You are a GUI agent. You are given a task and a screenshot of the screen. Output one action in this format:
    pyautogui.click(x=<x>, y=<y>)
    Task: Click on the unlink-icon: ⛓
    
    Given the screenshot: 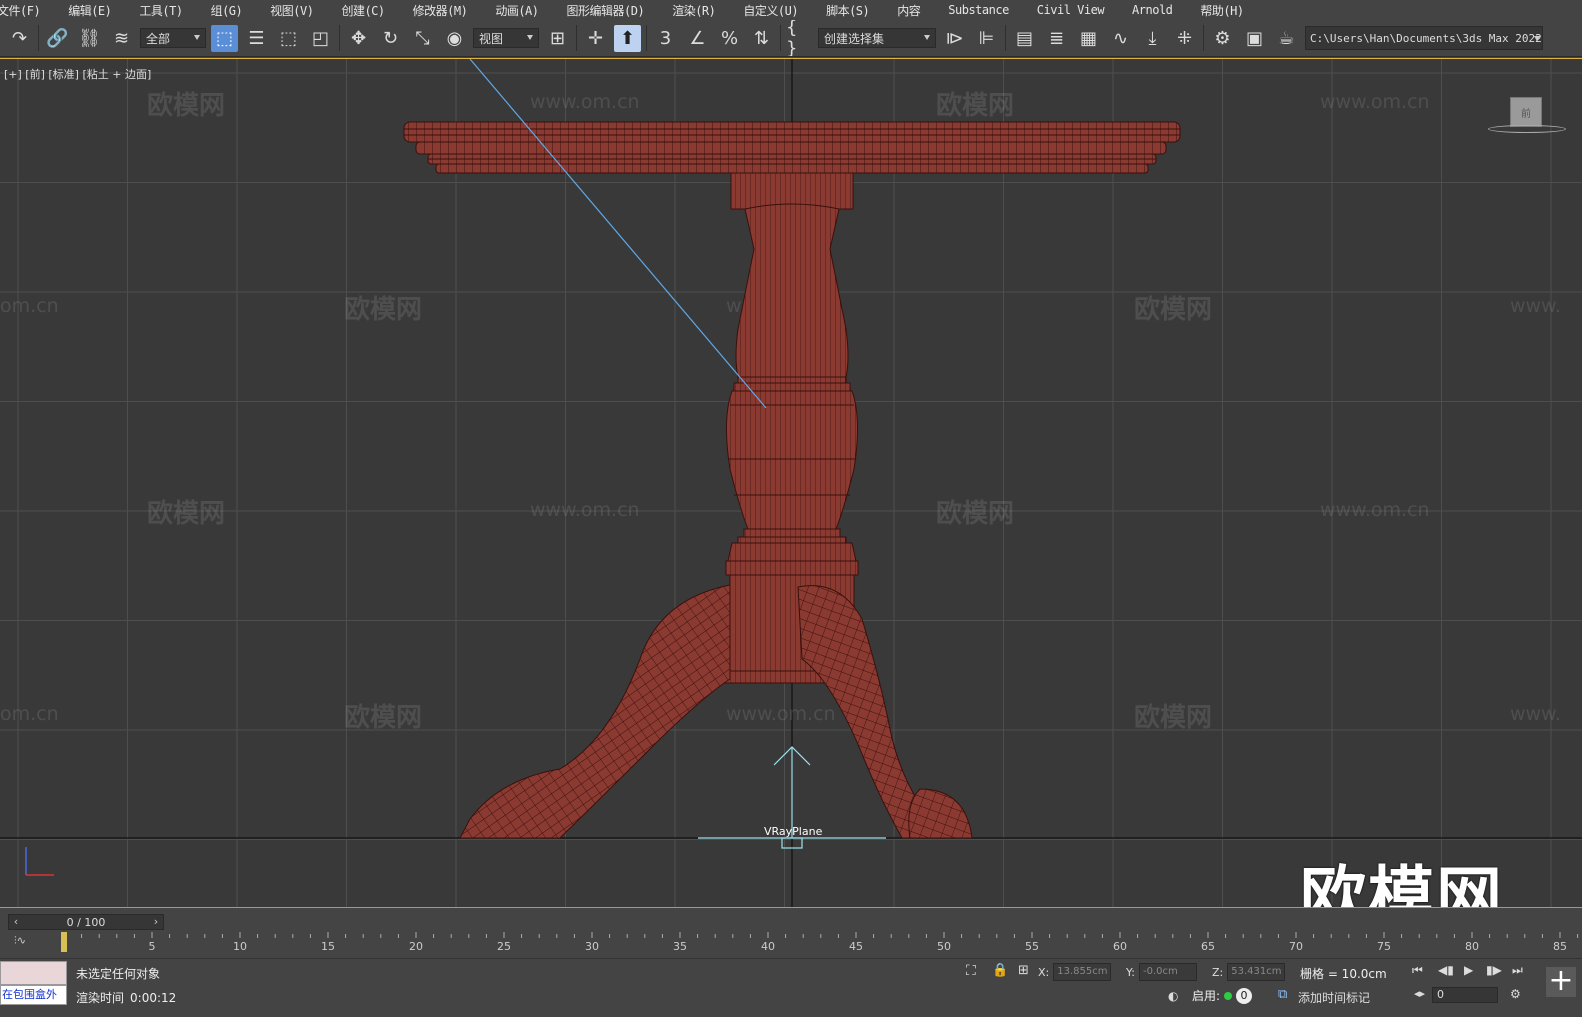 What is the action you would take?
    pyautogui.click(x=89, y=38)
    